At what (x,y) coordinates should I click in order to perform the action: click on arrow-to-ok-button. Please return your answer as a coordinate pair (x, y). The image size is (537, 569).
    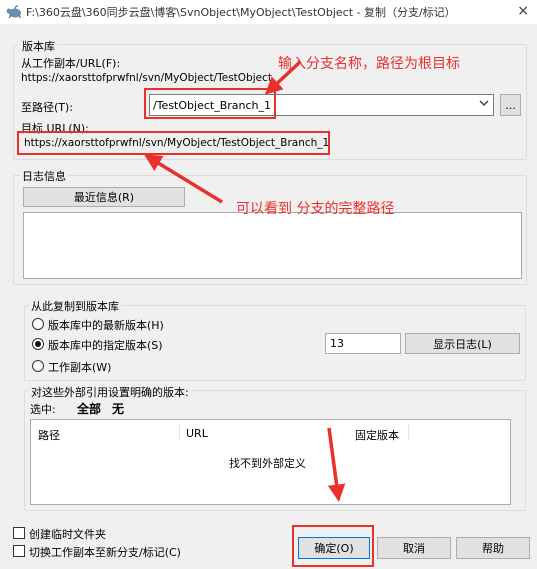
    Looking at the image, I should click on (336, 464).